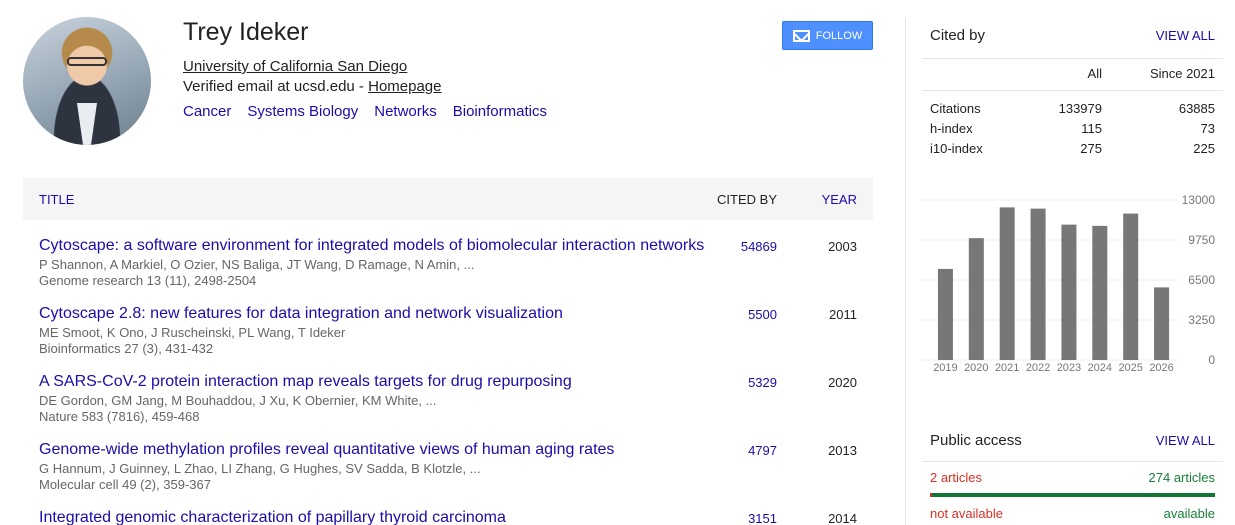 This screenshot has height=525, width=1235. What do you see at coordinates (1199, 200) in the screenshot?
I see `y-tick-label: 13000` at bounding box center [1199, 200].